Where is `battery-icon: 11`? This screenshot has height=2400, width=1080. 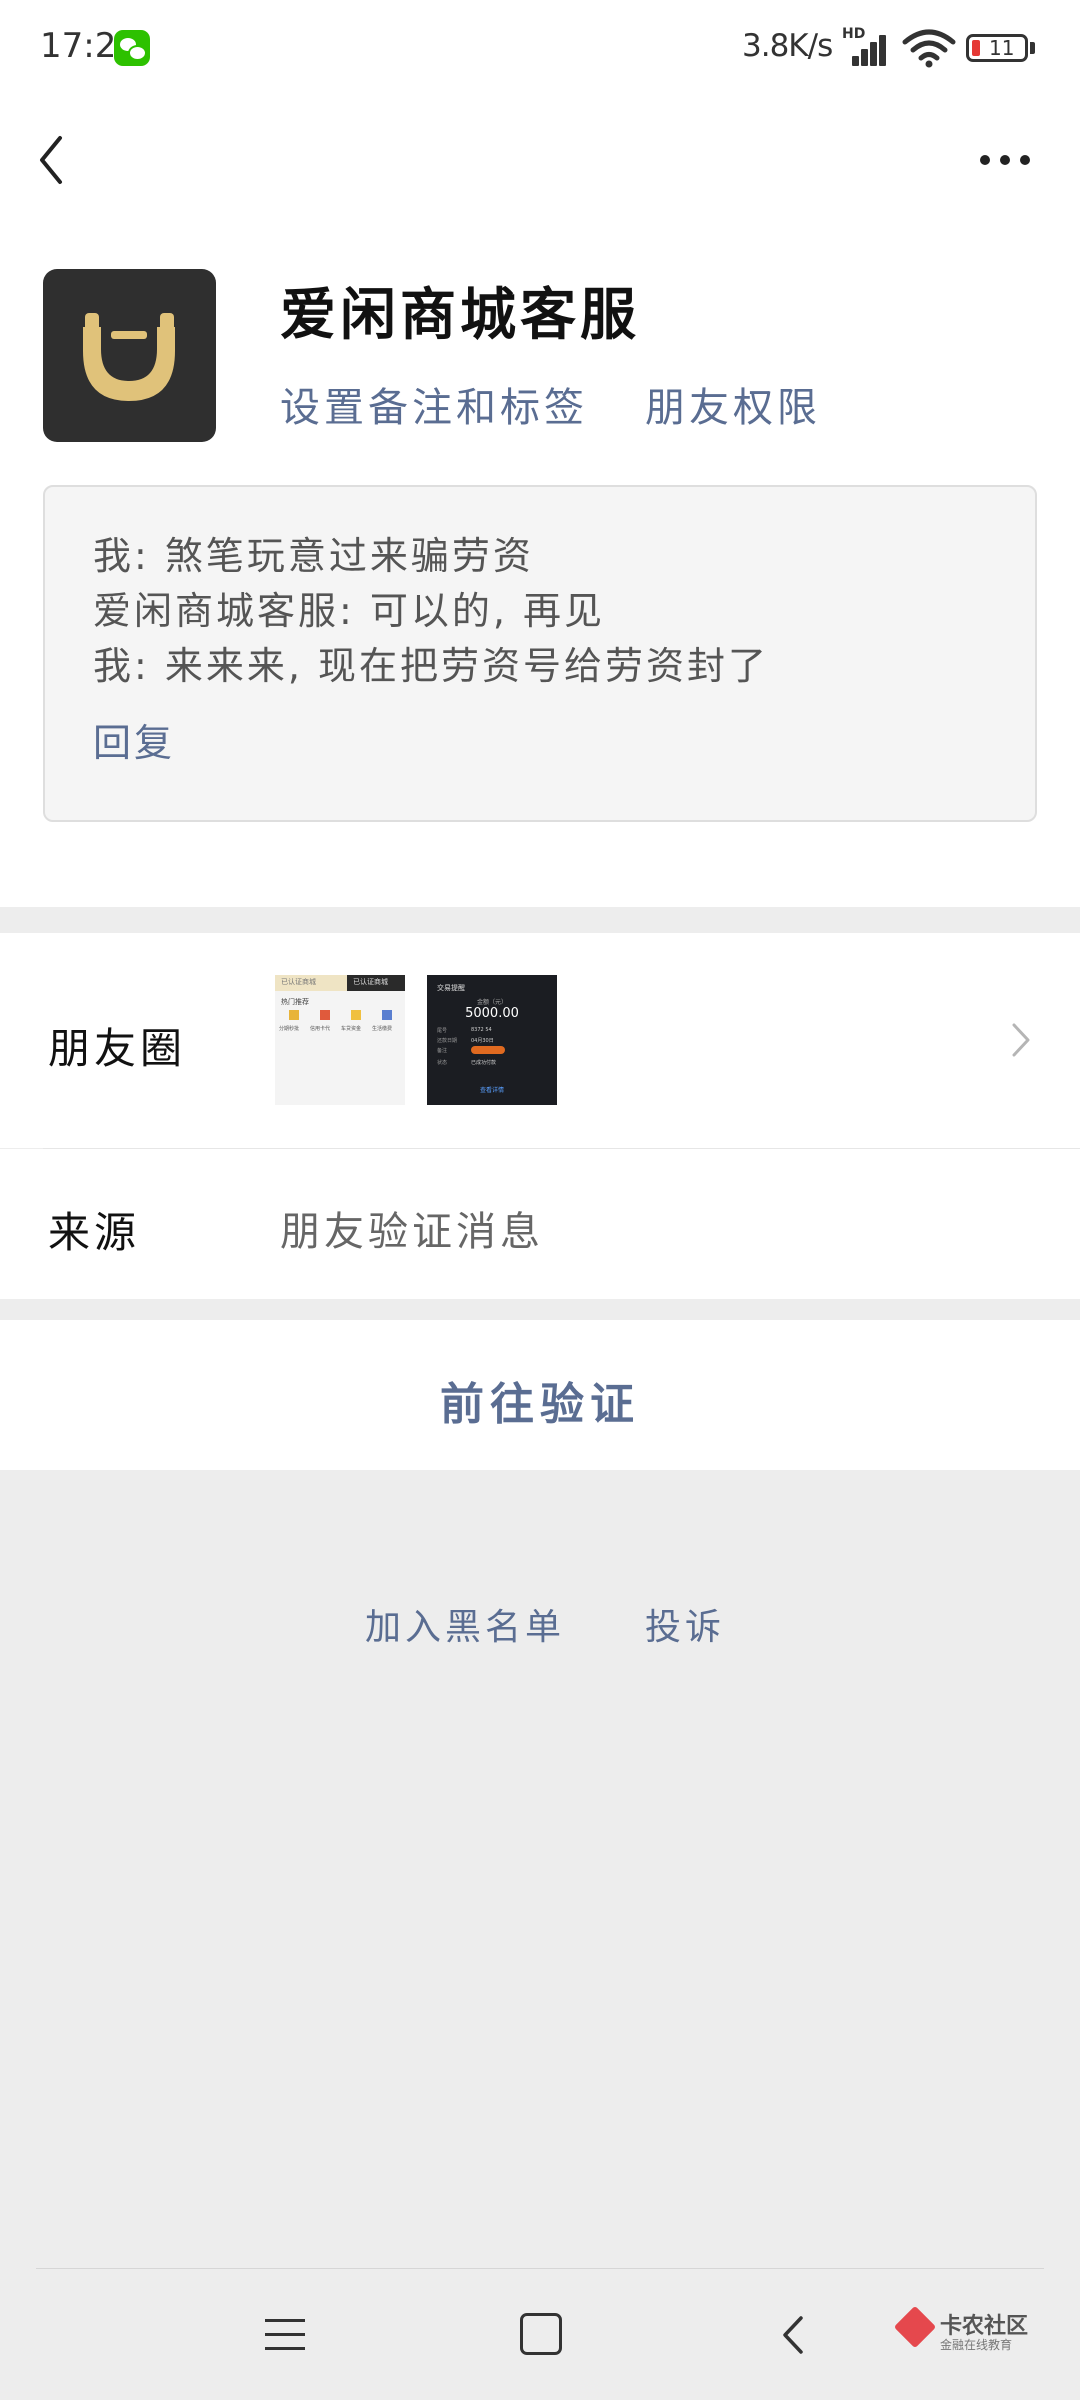 battery-icon: 11 is located at coordinates (997, 48).